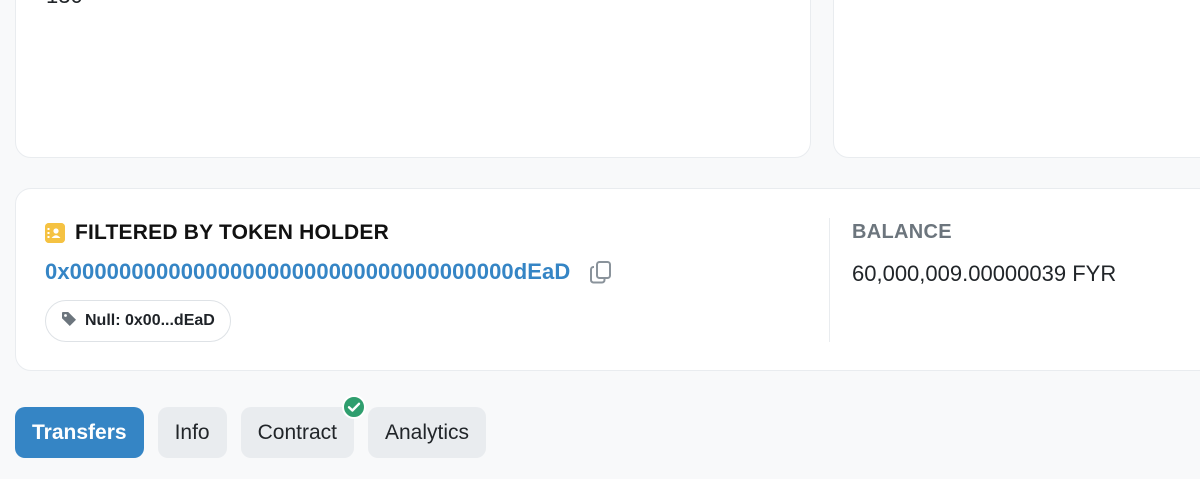  What do you see at coordinates (150, 320) in the screenshot?
I see `tag-label: Null: 0x00...dEaD` at bounding box center [150, 320].